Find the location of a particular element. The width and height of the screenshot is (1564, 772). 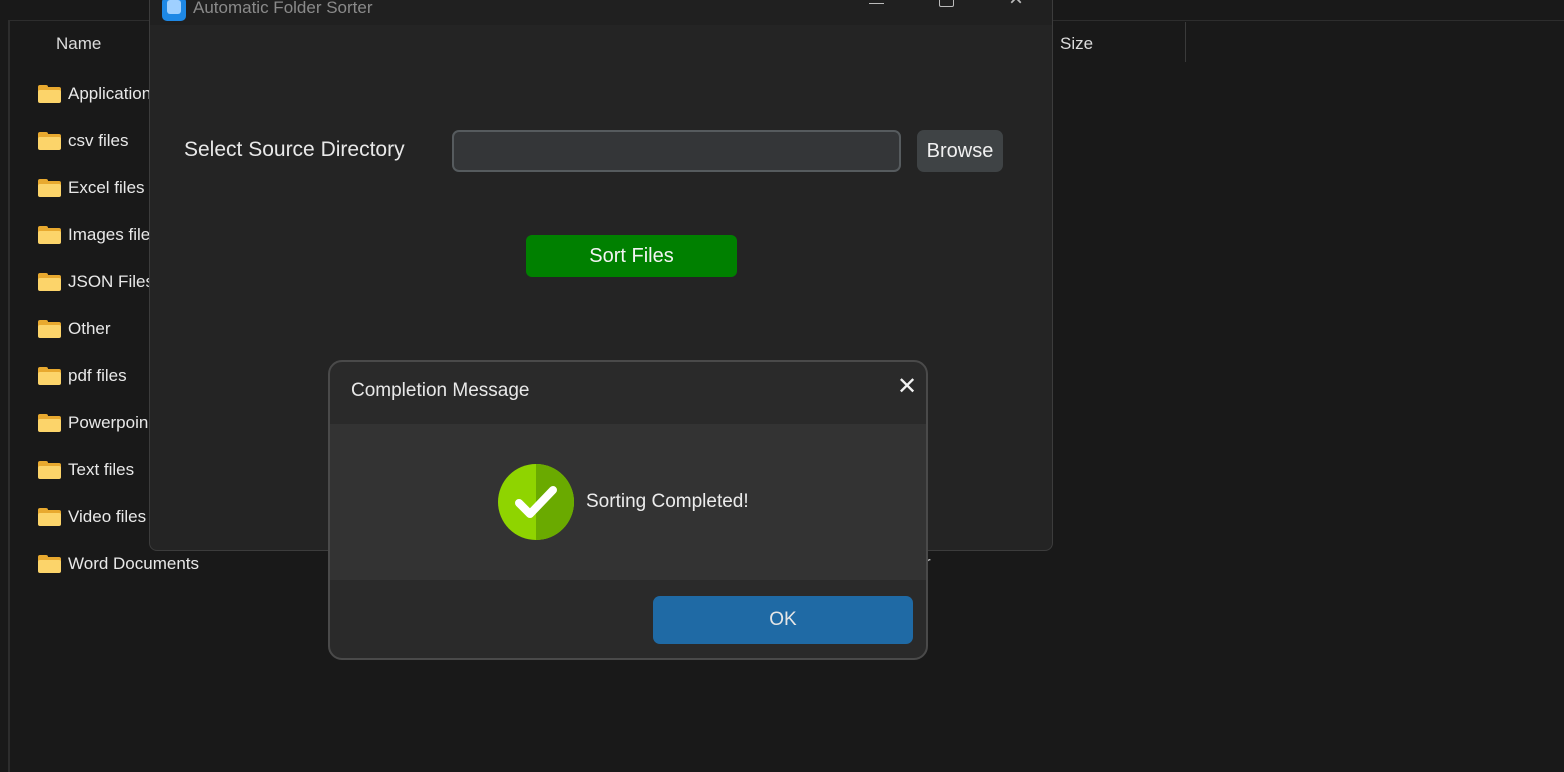

folder-item: JSON Files is located at coordinates (96, 282).